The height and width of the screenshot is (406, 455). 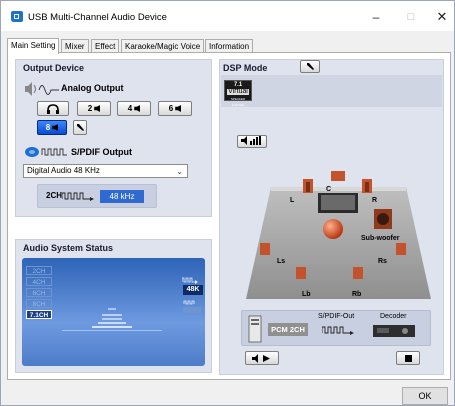 I want to click on 2ch-button: 2, so click(x=94, y=108).